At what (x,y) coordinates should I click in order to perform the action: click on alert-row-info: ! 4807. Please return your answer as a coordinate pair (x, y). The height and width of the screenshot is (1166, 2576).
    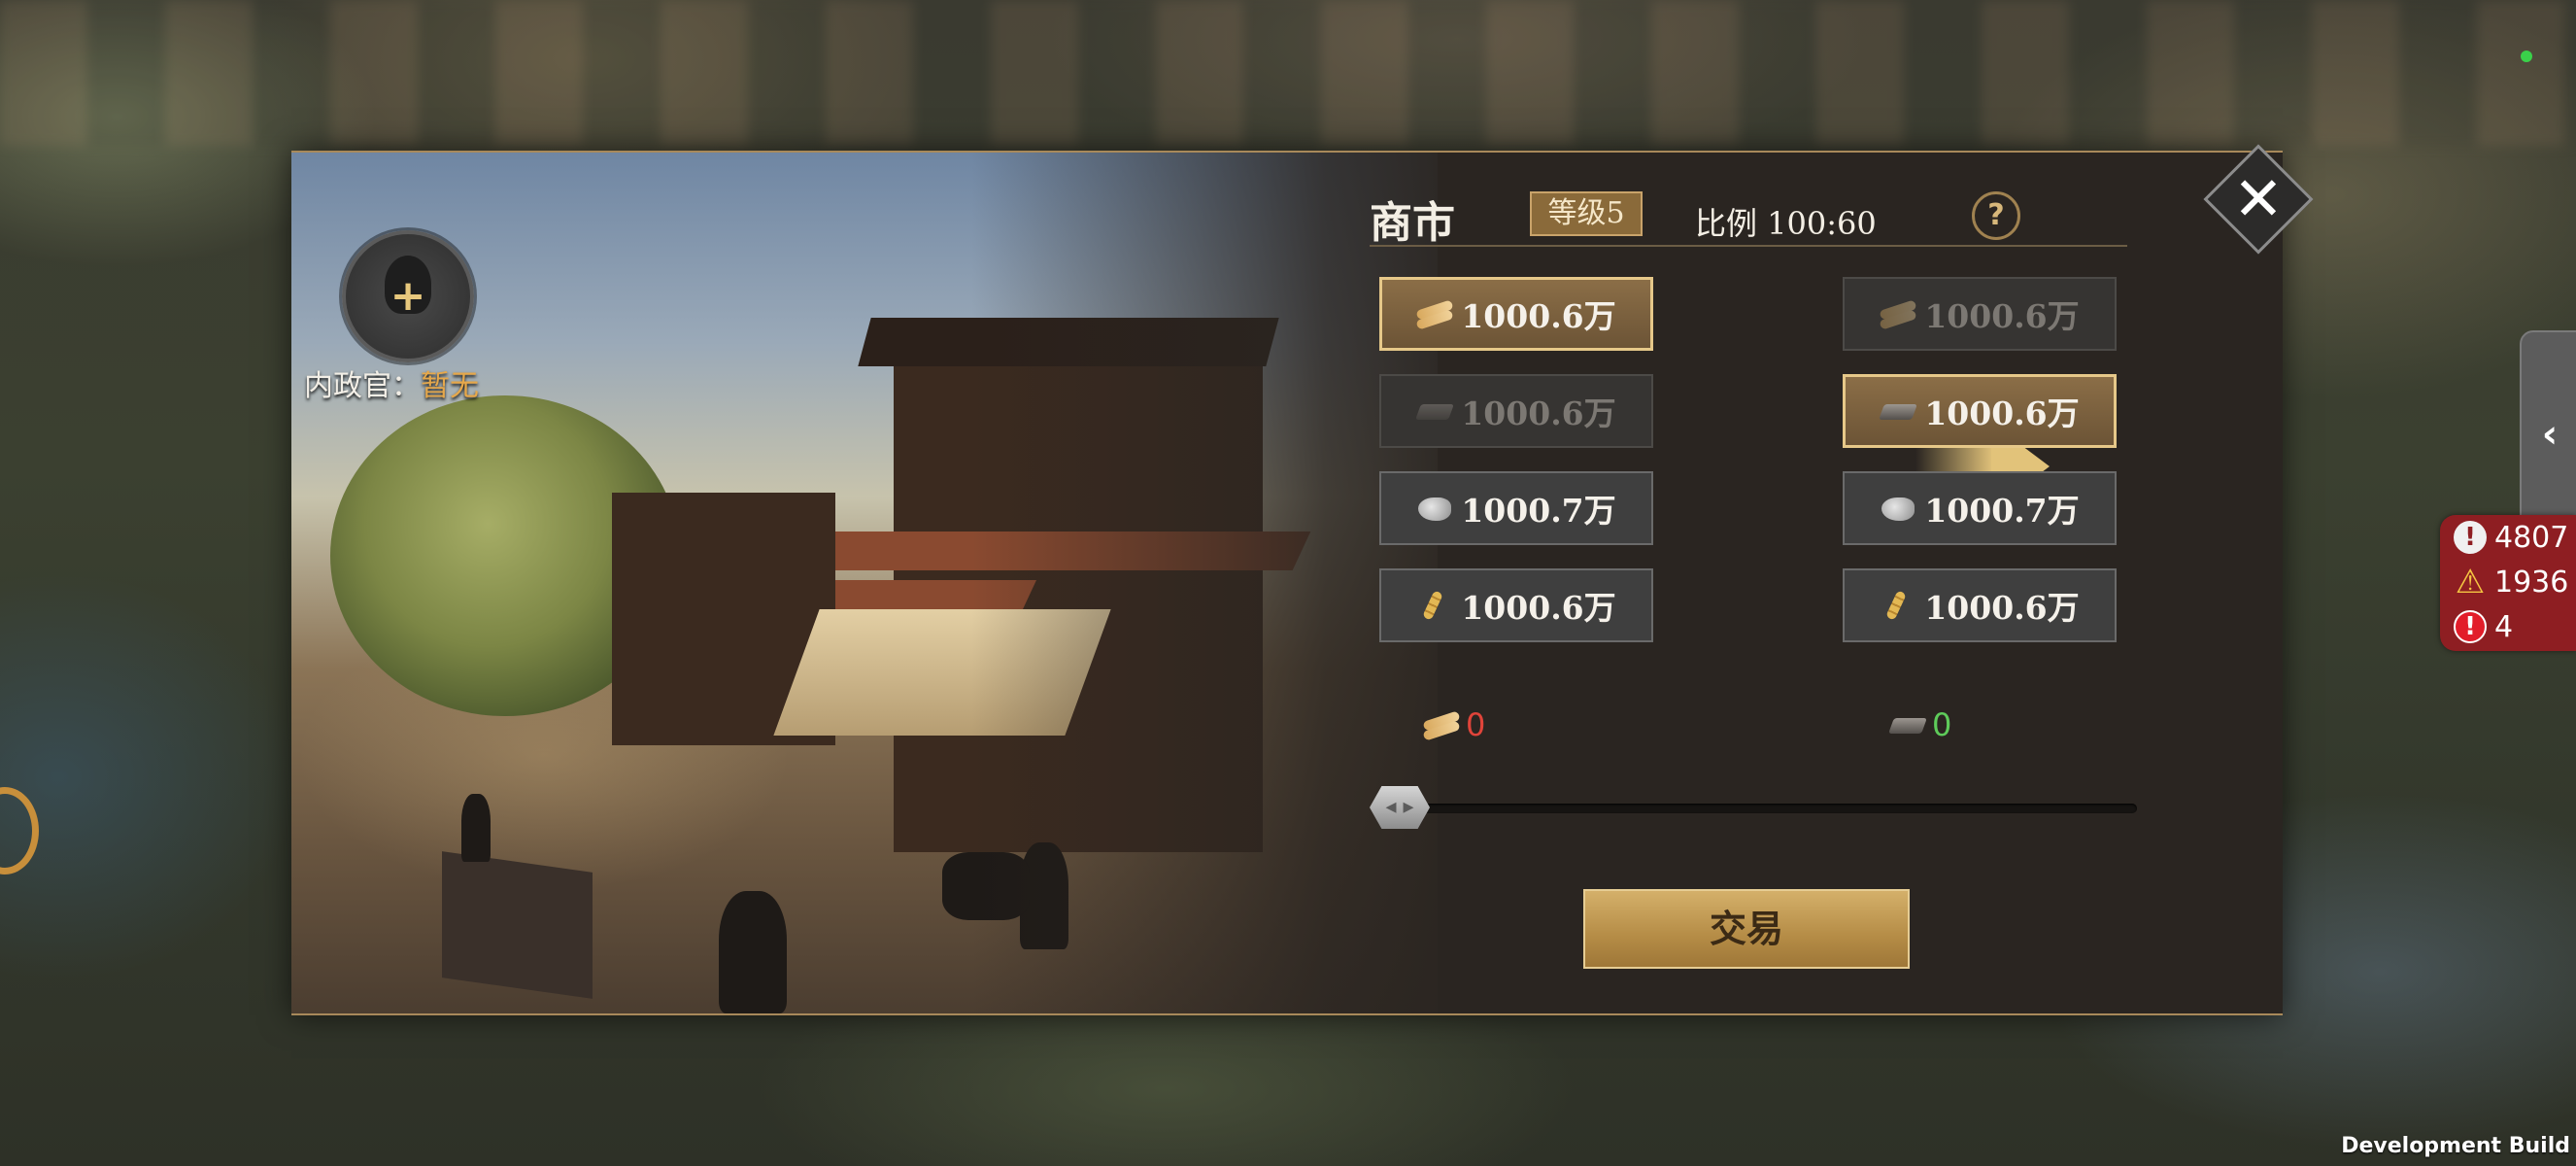
    Looking at the image, I should click on (2508, 537).